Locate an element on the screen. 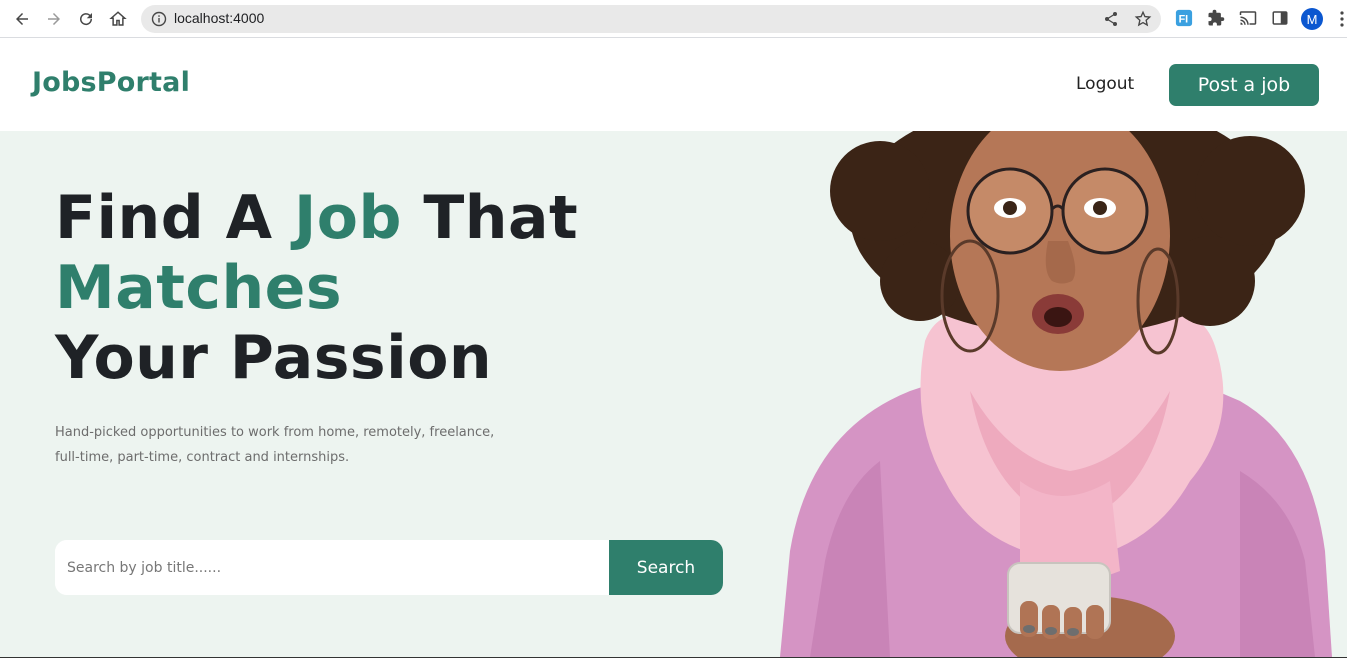 The height and width of the screenshot is (658, 1347). forward-arrow-icon is located at coordinates (54, 19).